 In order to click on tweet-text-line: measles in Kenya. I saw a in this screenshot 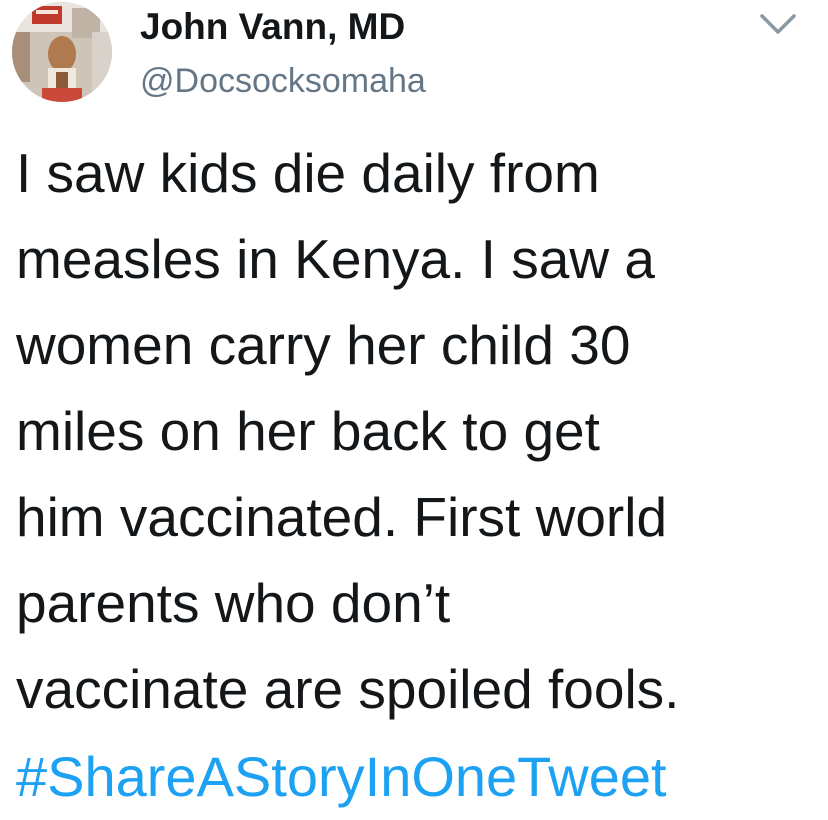, I will do `click(335, 259)`.